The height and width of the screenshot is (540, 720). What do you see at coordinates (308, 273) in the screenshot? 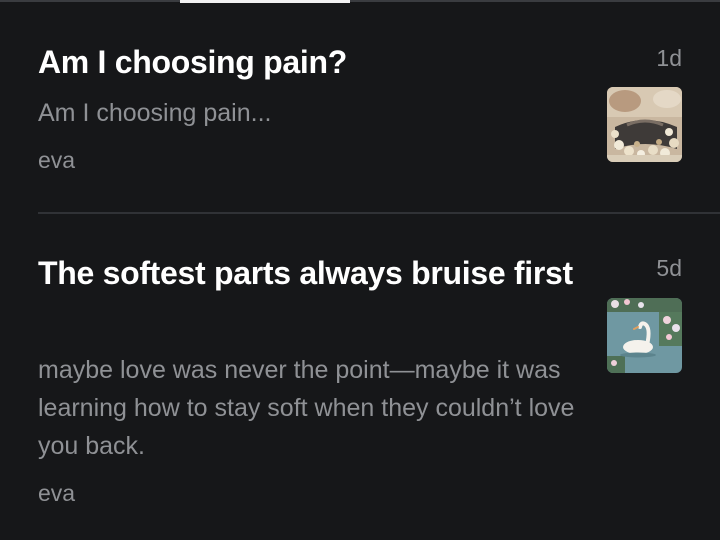
I see `post-title: The softest parts always bruise first` at bounding box center [308, 273].